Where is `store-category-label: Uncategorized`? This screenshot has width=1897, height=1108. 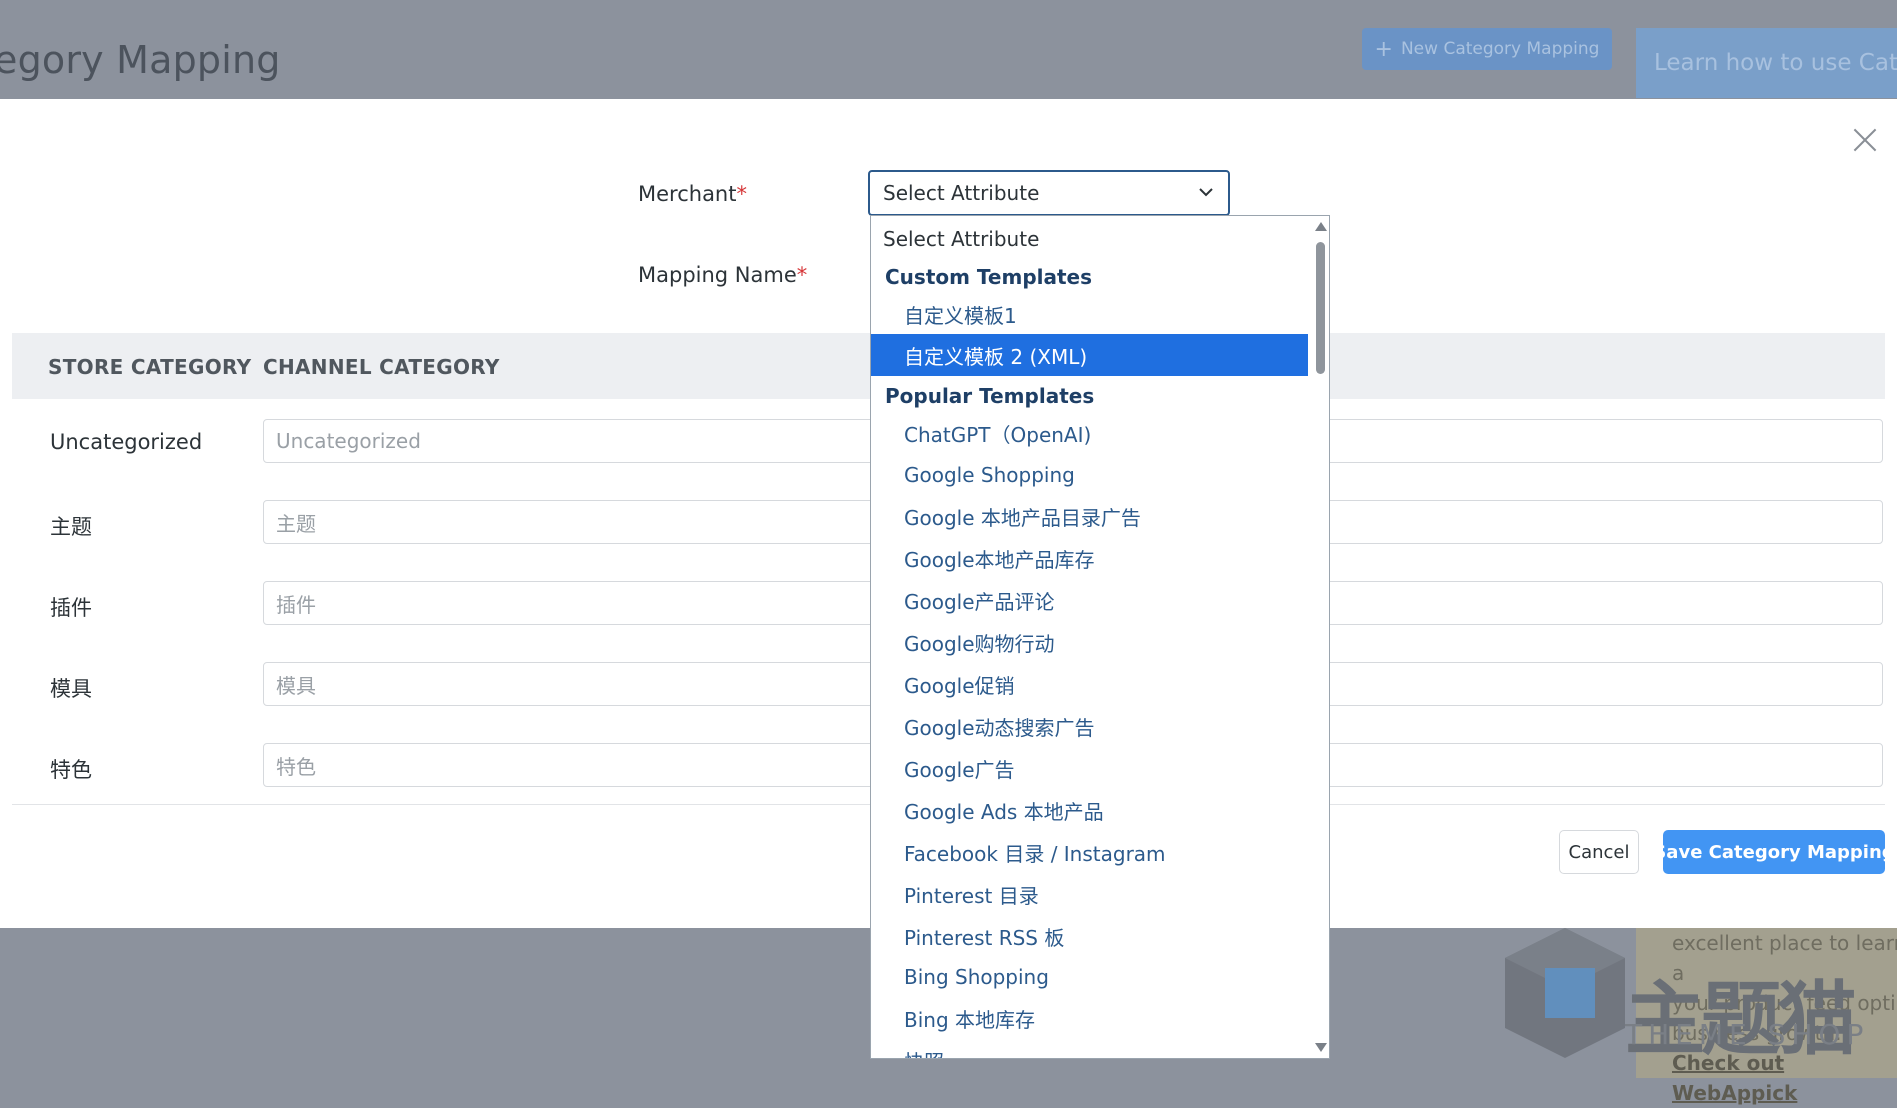
store-category-label: Uncategorized is located at coordinates (126, 442).